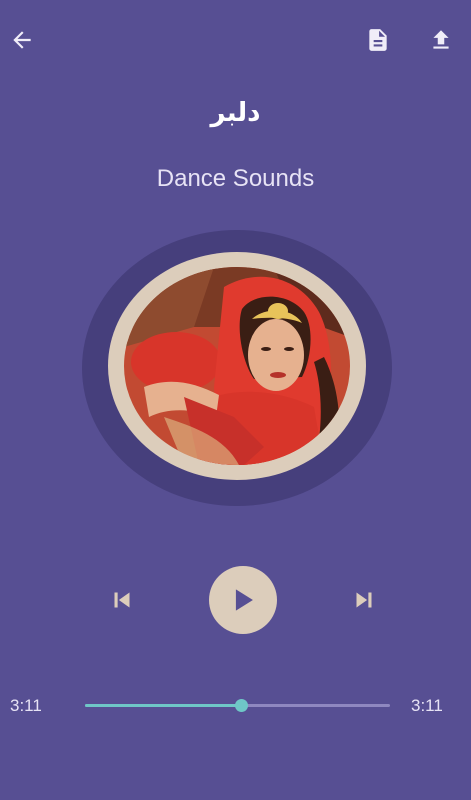 Image resolution: width=471 pixels, height=800 pixels. I want to click on skip-previous-icon, so click(122, 600).